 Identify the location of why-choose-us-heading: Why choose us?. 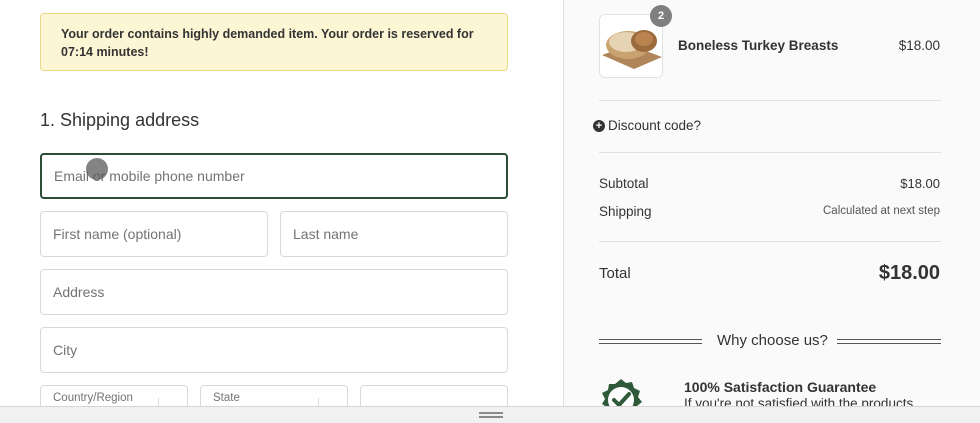
(772, 340).